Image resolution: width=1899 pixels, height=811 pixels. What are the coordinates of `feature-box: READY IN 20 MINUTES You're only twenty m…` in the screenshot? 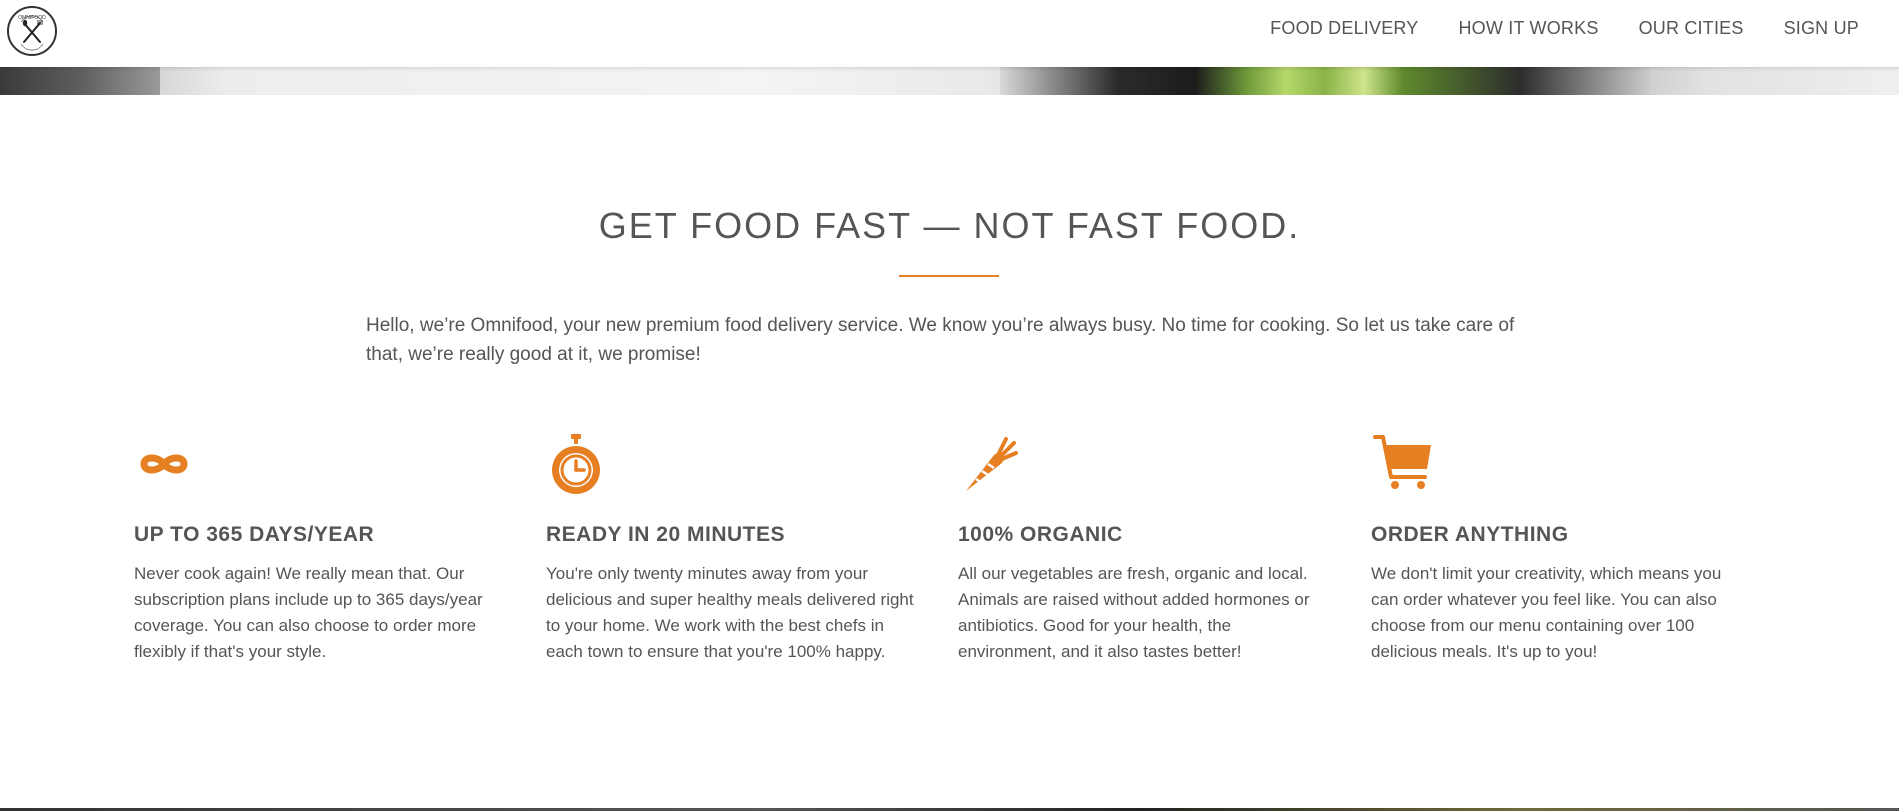 It's located at (731, 548).